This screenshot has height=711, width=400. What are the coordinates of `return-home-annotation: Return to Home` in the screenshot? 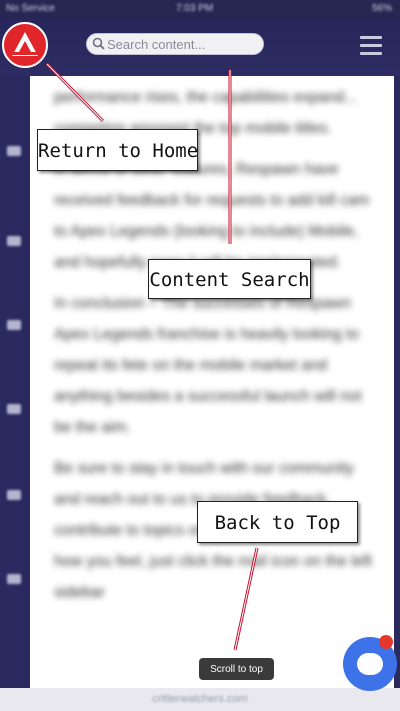 It's located at (117, 150).